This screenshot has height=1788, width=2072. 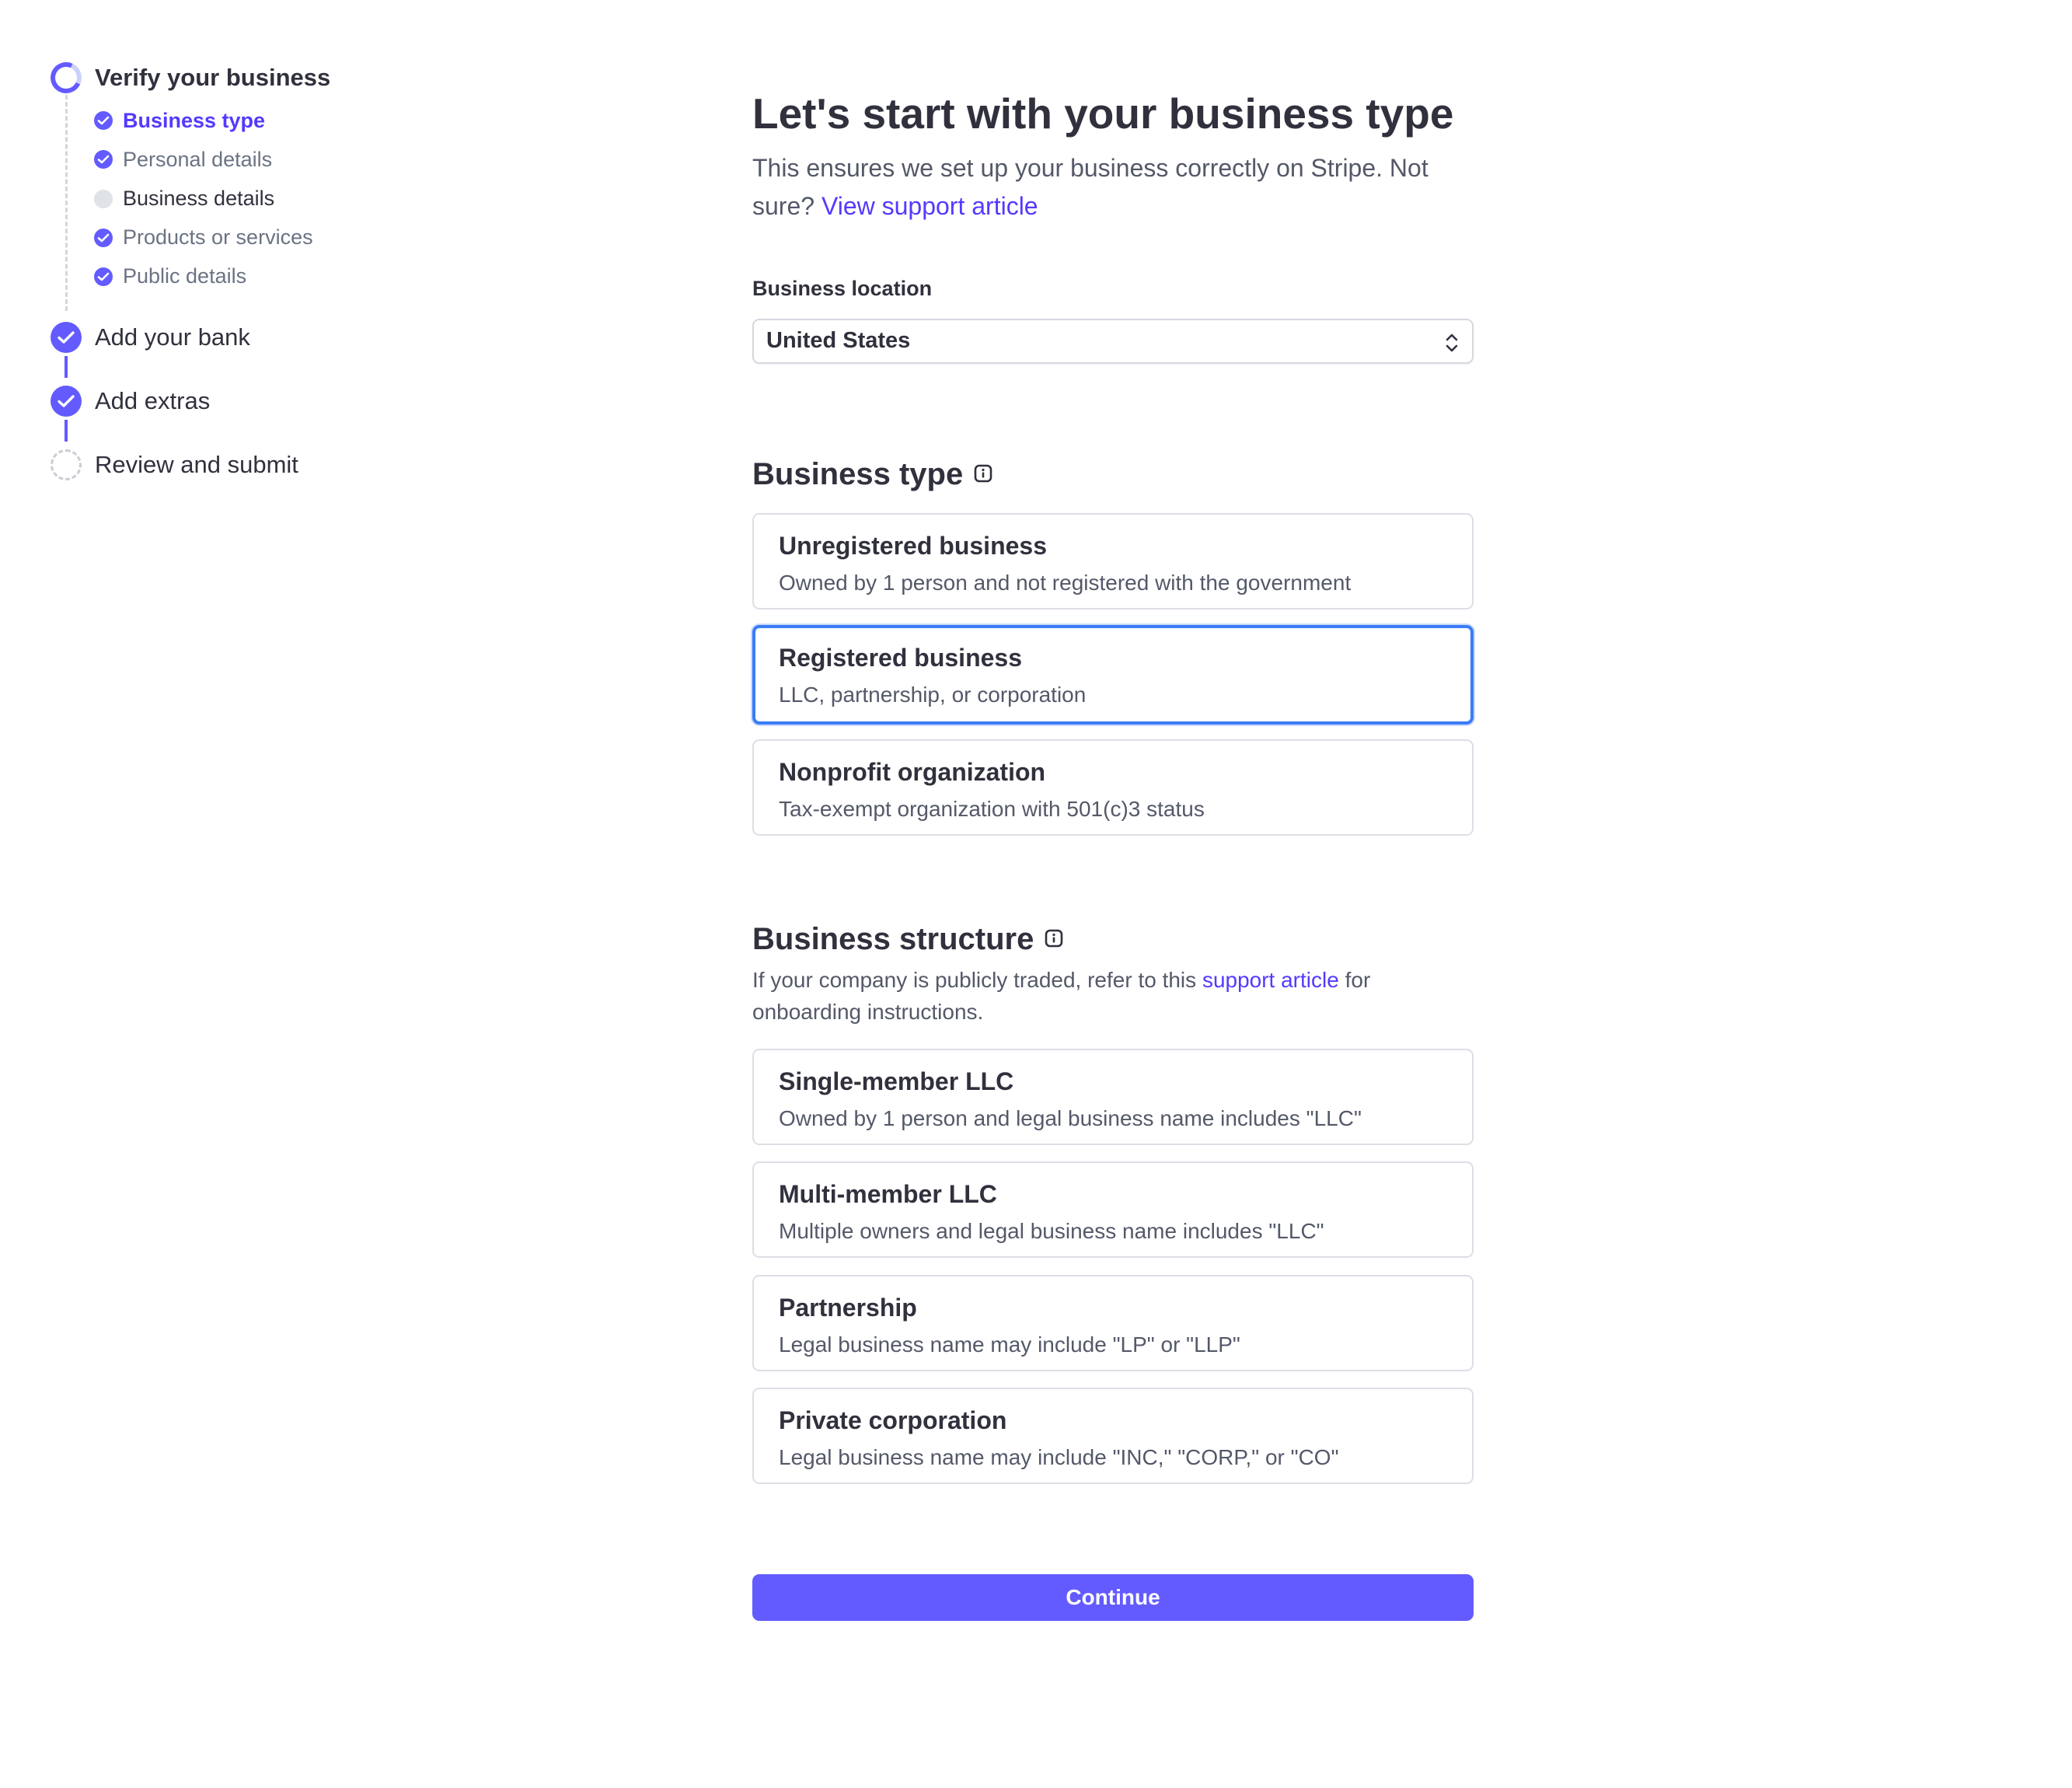 I want to click on business-structure-heading: Business structure, so click(x=907, y=939).